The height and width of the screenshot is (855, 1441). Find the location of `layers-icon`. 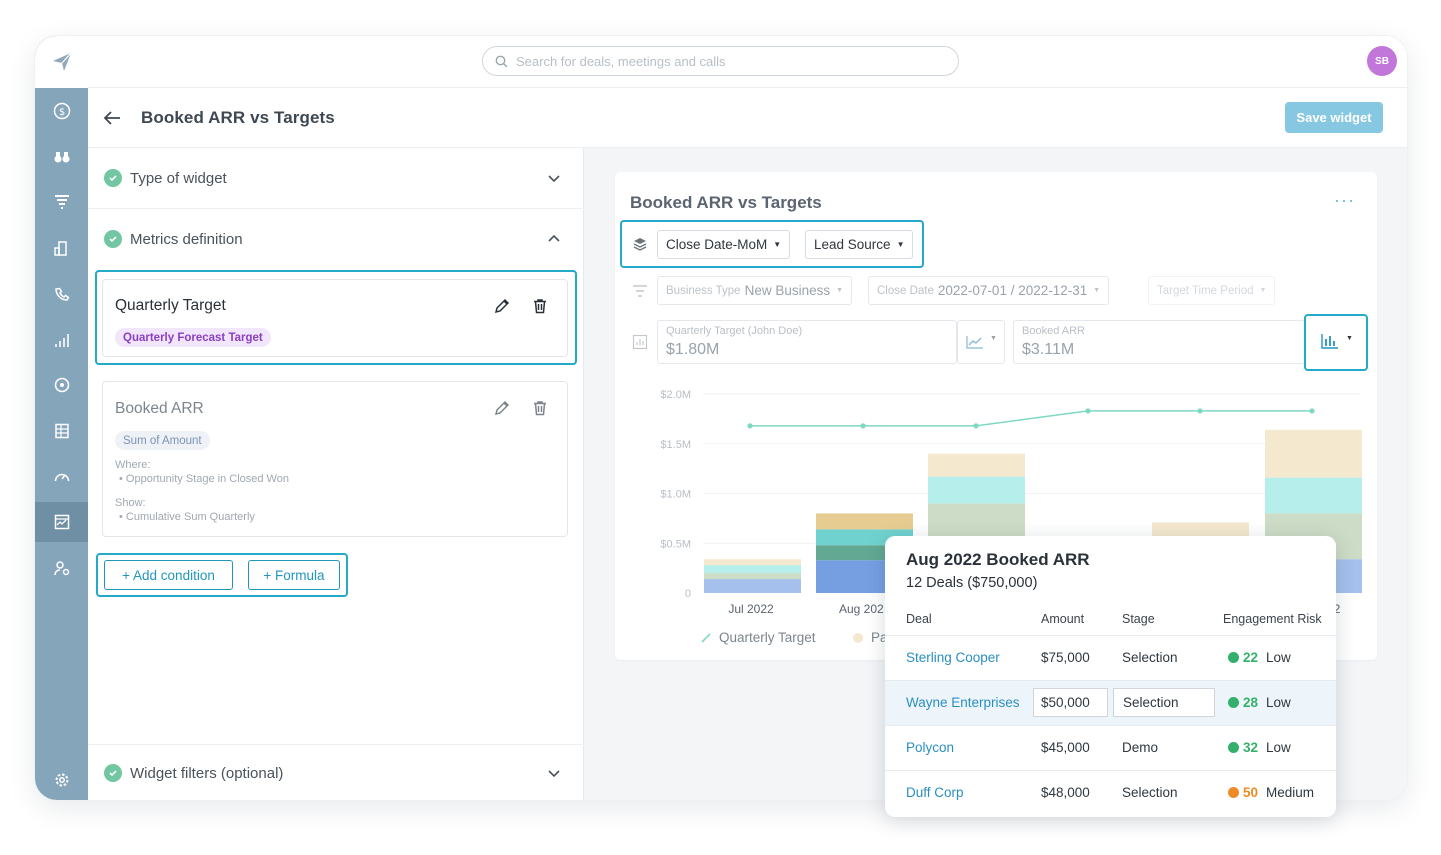

layers-icon is located at coordinates (640, 244).